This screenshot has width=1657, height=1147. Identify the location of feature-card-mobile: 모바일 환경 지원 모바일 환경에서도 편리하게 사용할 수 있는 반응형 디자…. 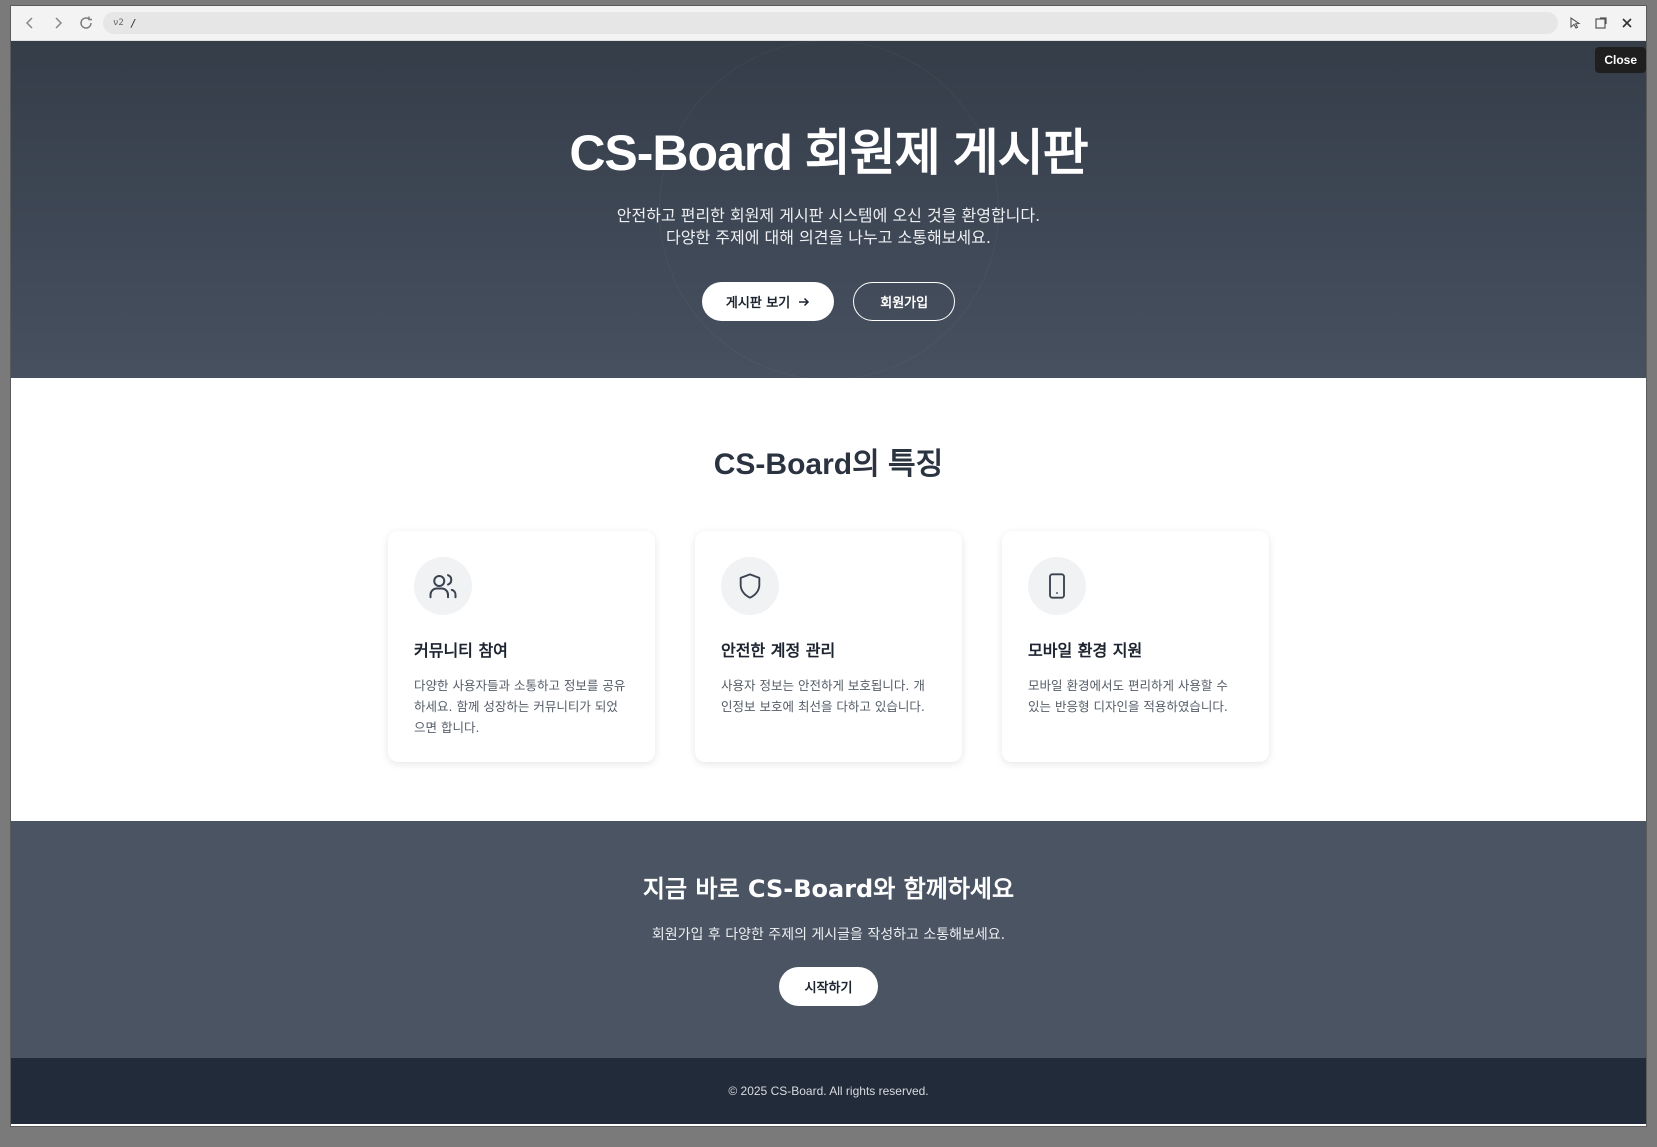
(1135, 646).